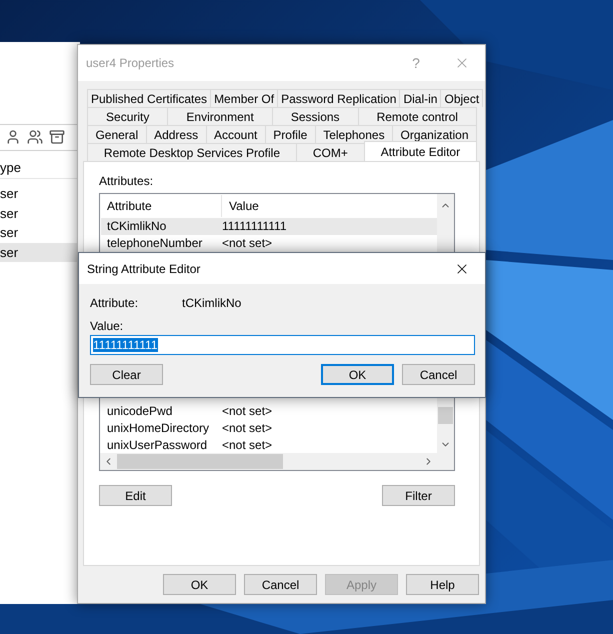  Describe the element at coordinates (131, 63) in the screenshot. I see `window-title: user4 Properties` at that location.